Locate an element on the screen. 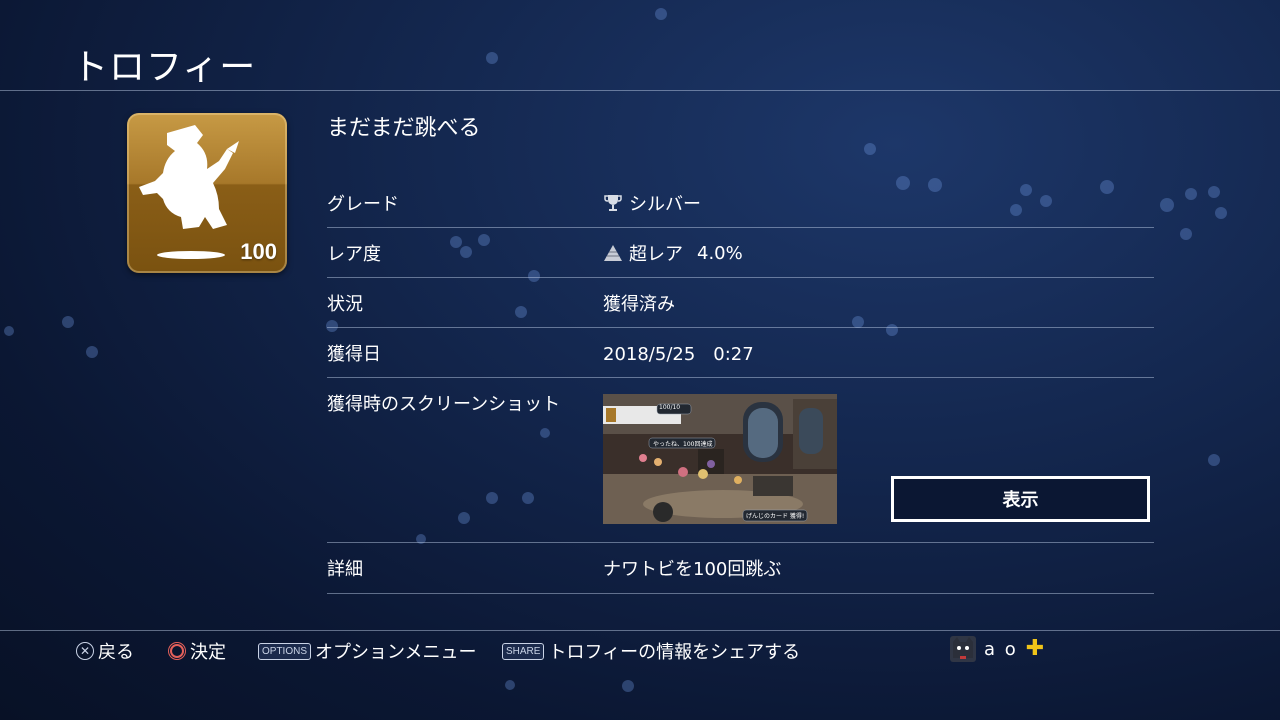 Image resolution: width=1280 pixels, height=720 pixels. date-row: 獲得日 2018/5/25 0:27 is located at coordinates (740, 353).